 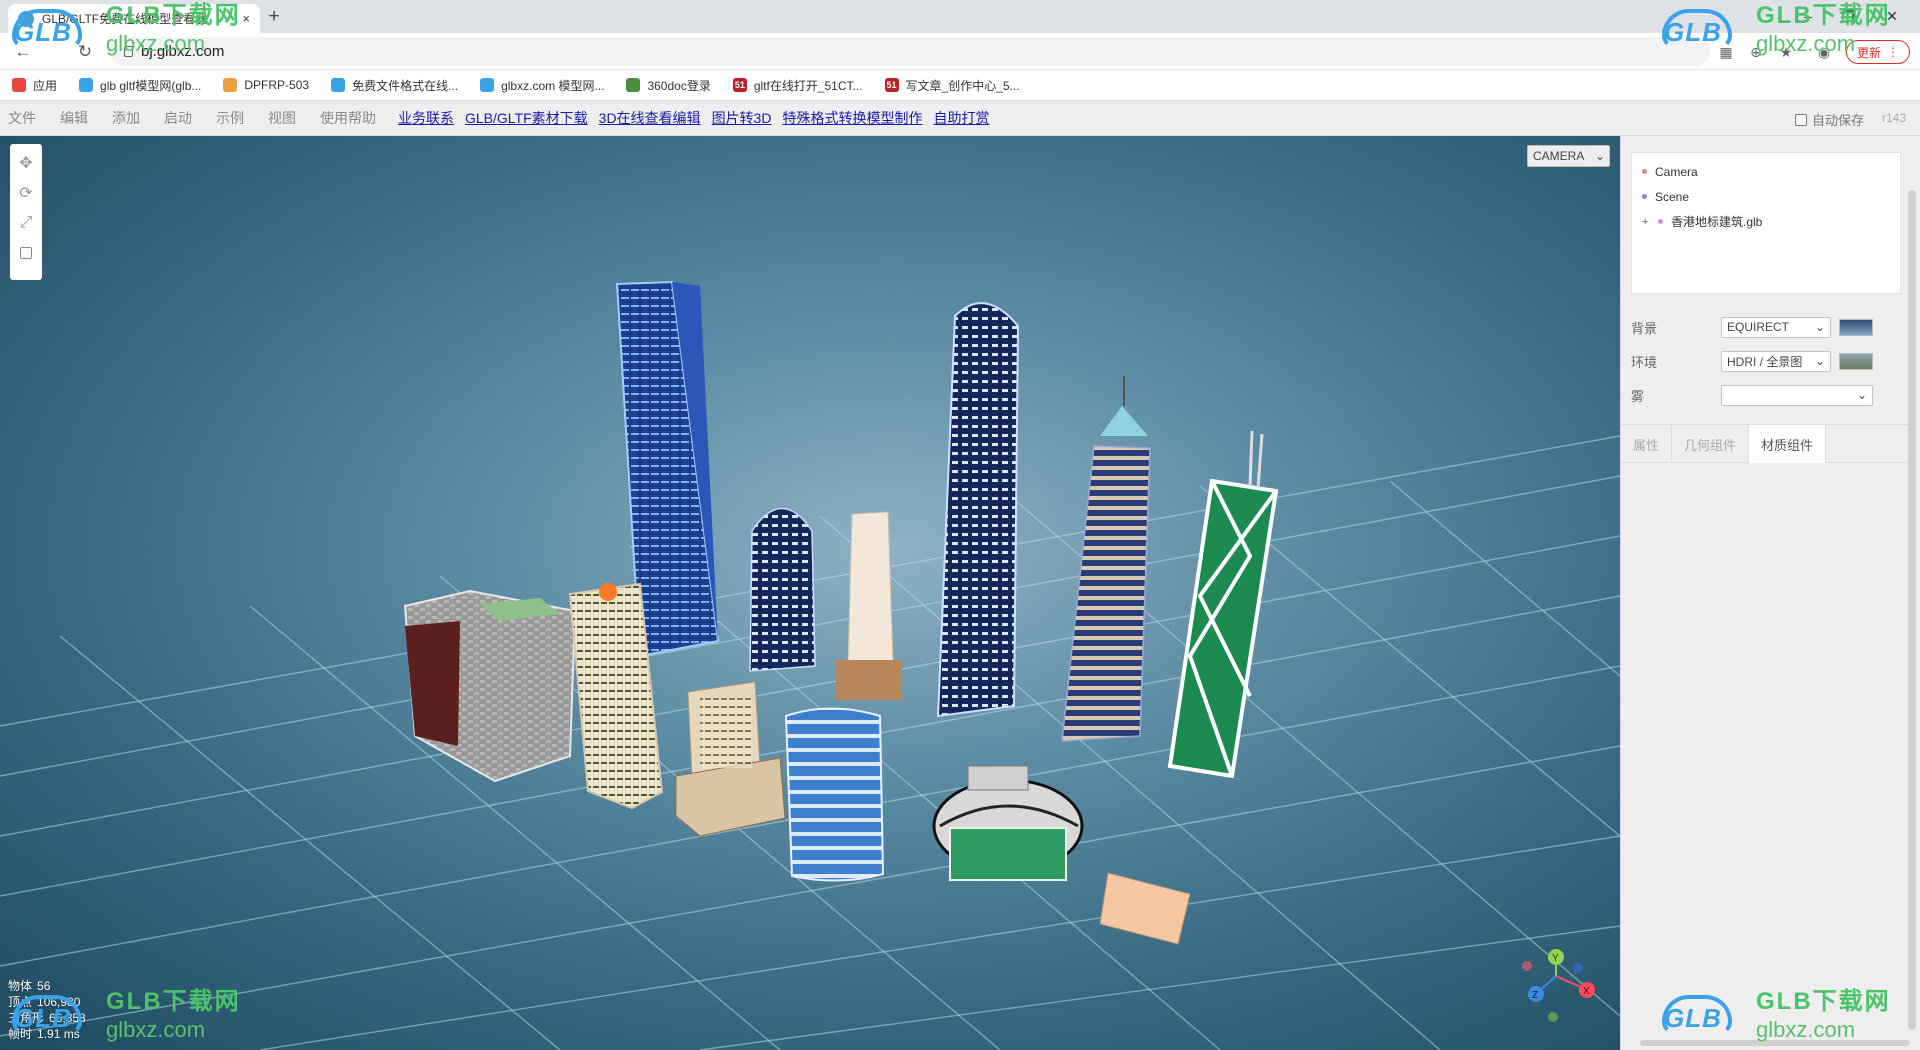 I want to click on maximize-button: ❐, so click(x=1848, y=16).